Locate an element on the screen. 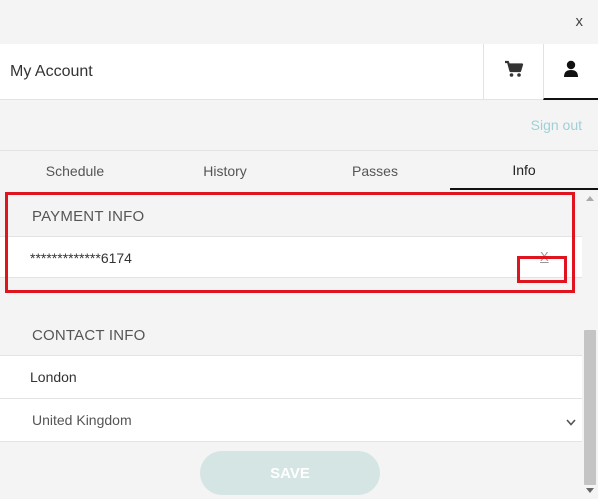  chevron-down-icon is located at coordinates (571, 422).